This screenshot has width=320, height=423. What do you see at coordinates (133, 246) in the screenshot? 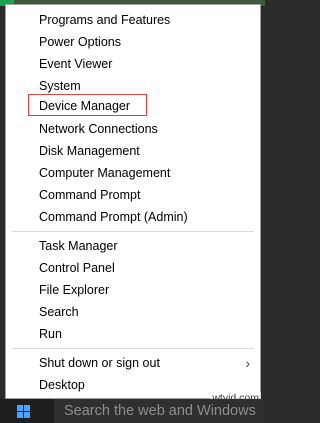
I see `menu-item-task-manager: Task Manager` at bounding box center [133, 246].